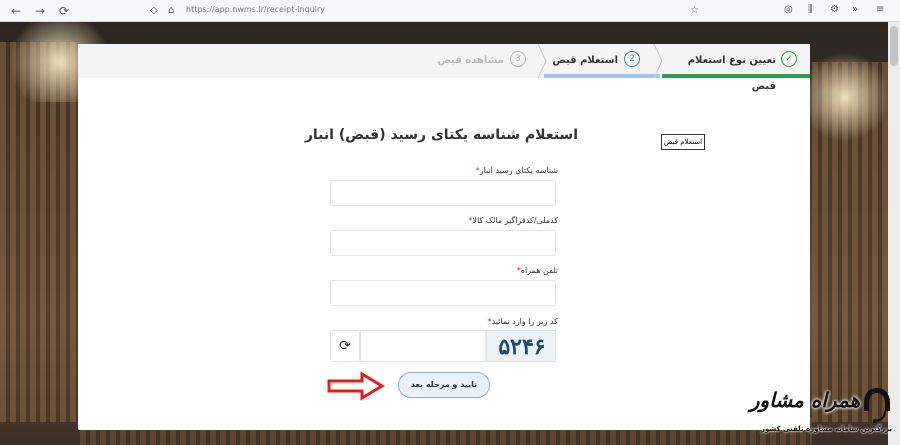 The height and width of the screenshot is (445, 900). What do you see at coordinates (632, 59) in the screenshot?
I see `step-2-number: 2` at bounding box center [632, 59].